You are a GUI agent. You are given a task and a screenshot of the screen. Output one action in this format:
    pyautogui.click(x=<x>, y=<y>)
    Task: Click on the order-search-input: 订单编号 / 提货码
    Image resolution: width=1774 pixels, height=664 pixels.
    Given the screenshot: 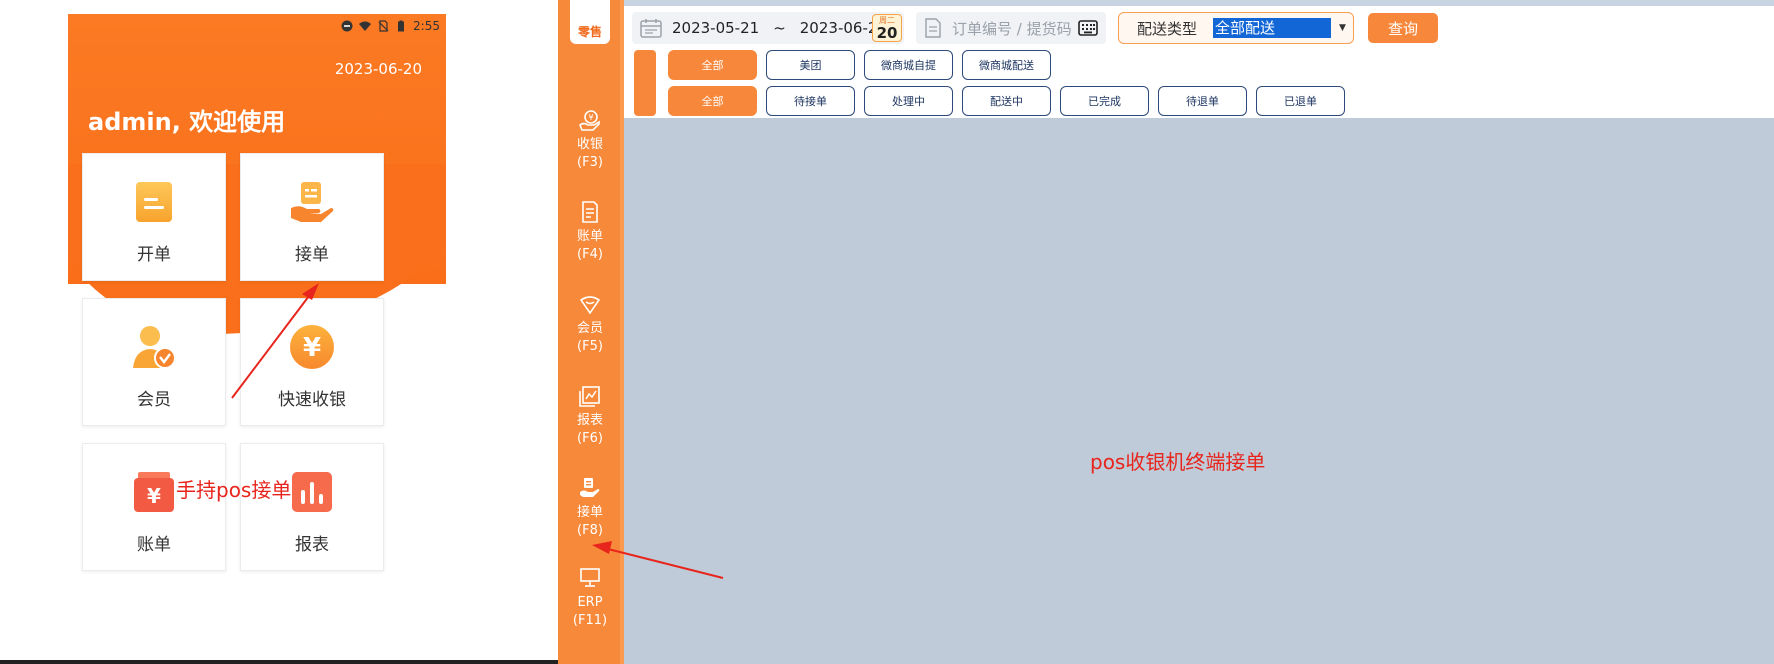 What is the action you would take?
    pyautogui.click(x=1011, y=28)
    